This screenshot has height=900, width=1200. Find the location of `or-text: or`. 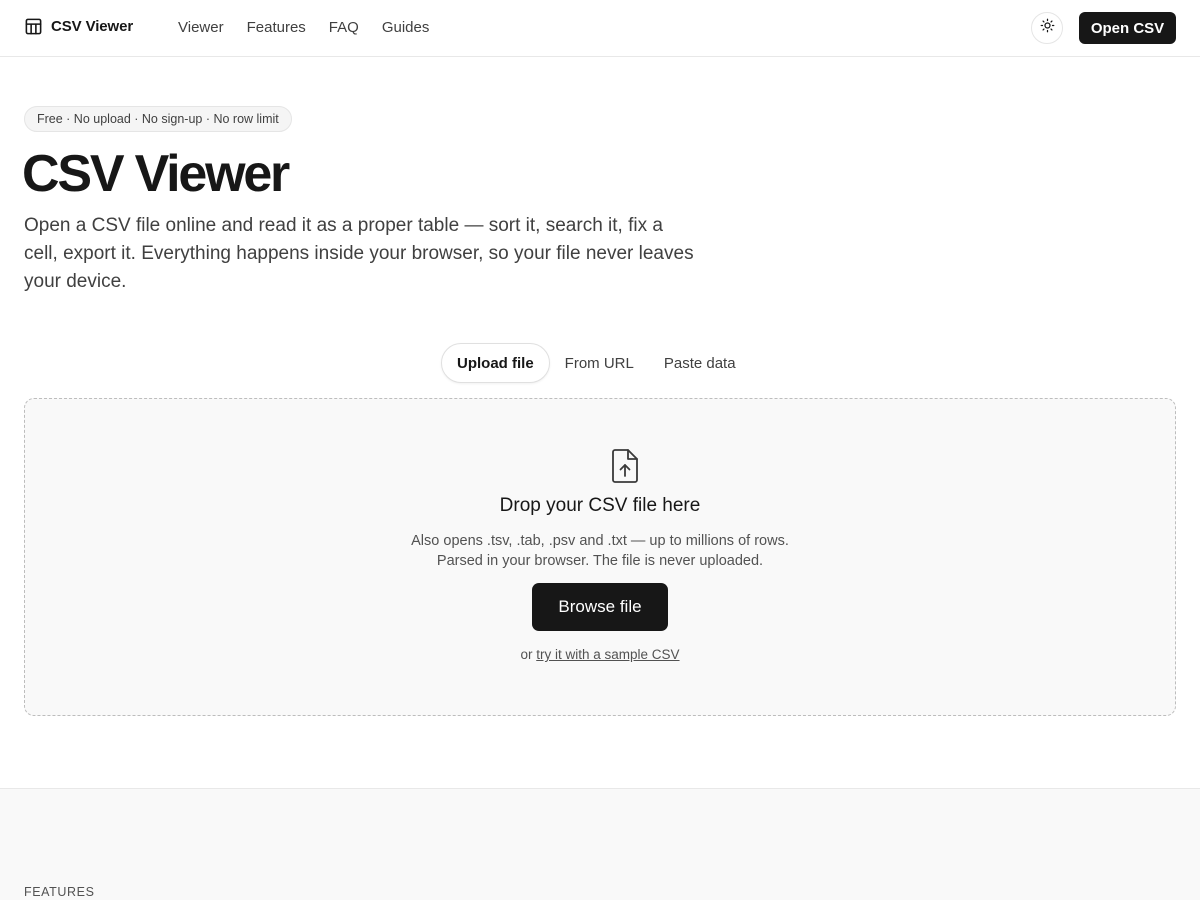

or-text: or is located at coordinates (528, 654).